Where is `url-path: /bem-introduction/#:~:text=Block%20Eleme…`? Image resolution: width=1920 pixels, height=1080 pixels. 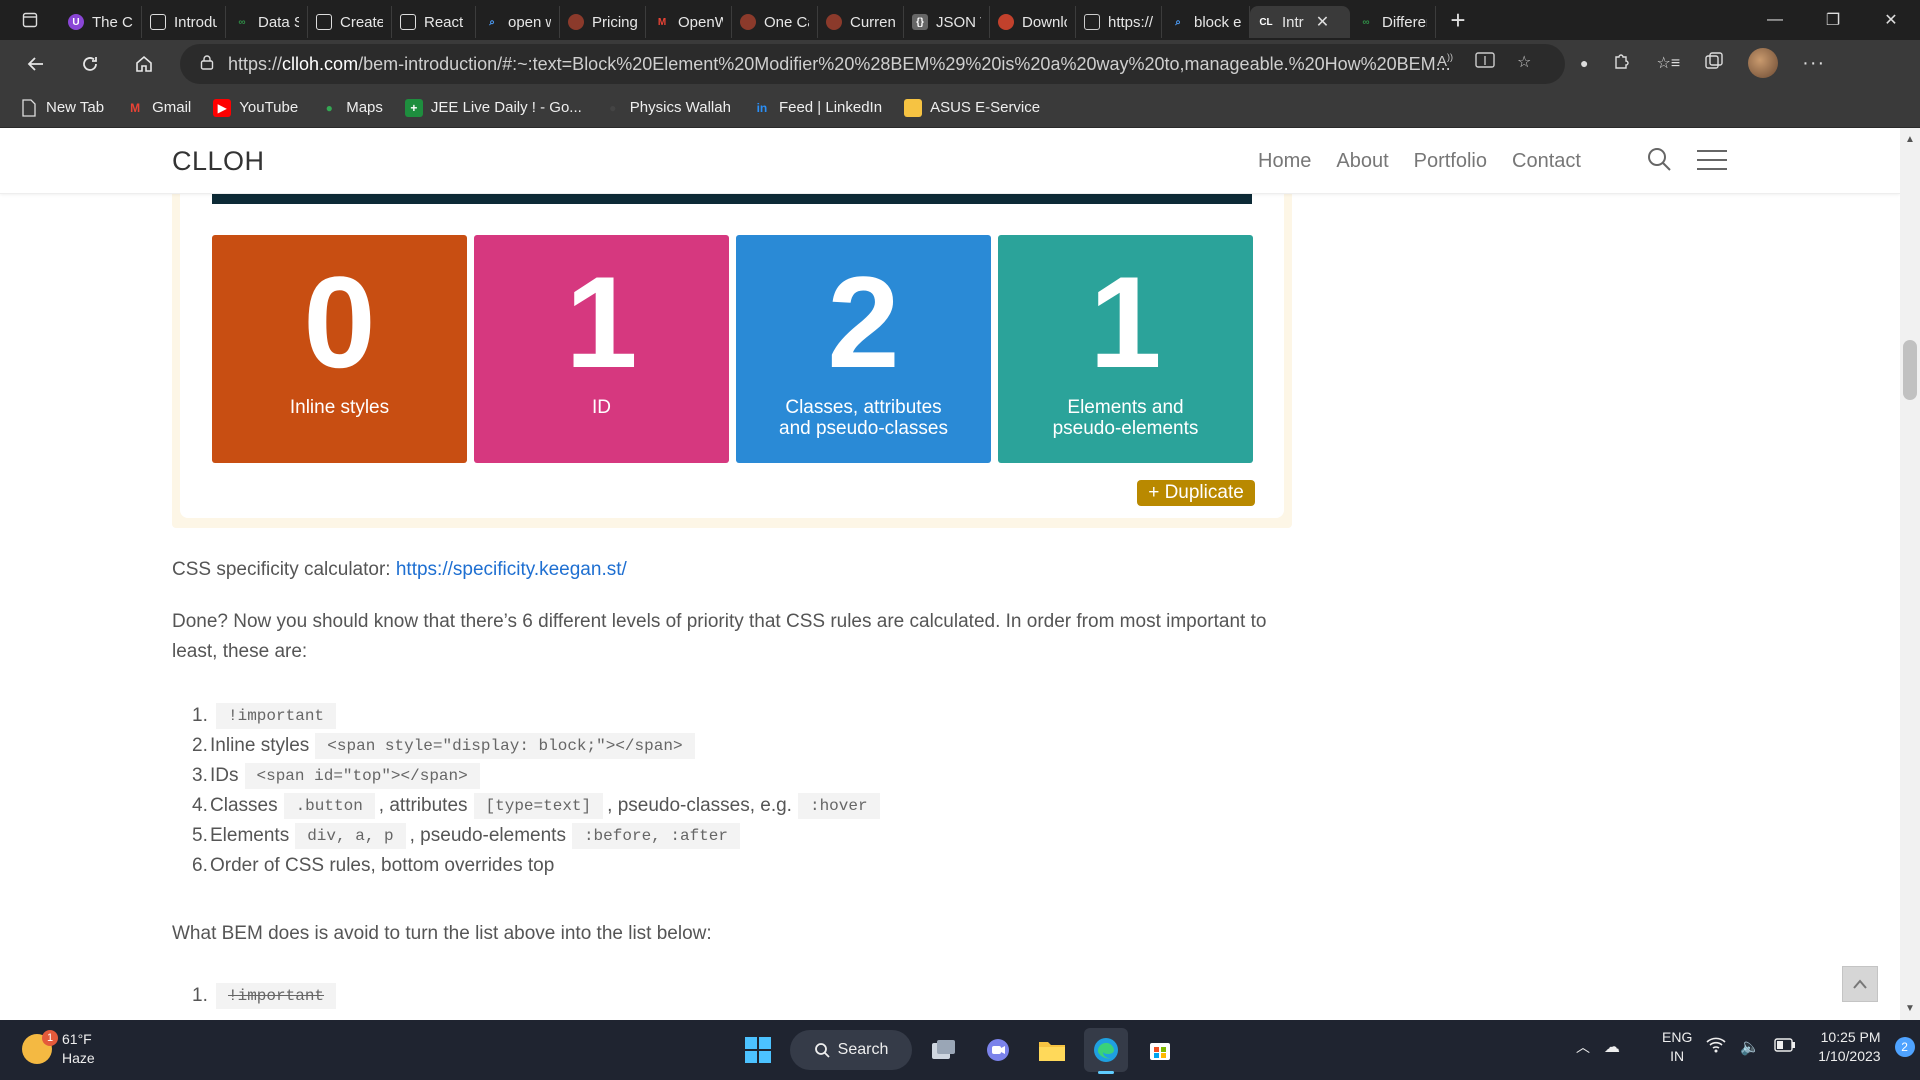
url-path: /bem-introduction/#:~:text=Block%20Eleme… is located at coordinates (904, 63).